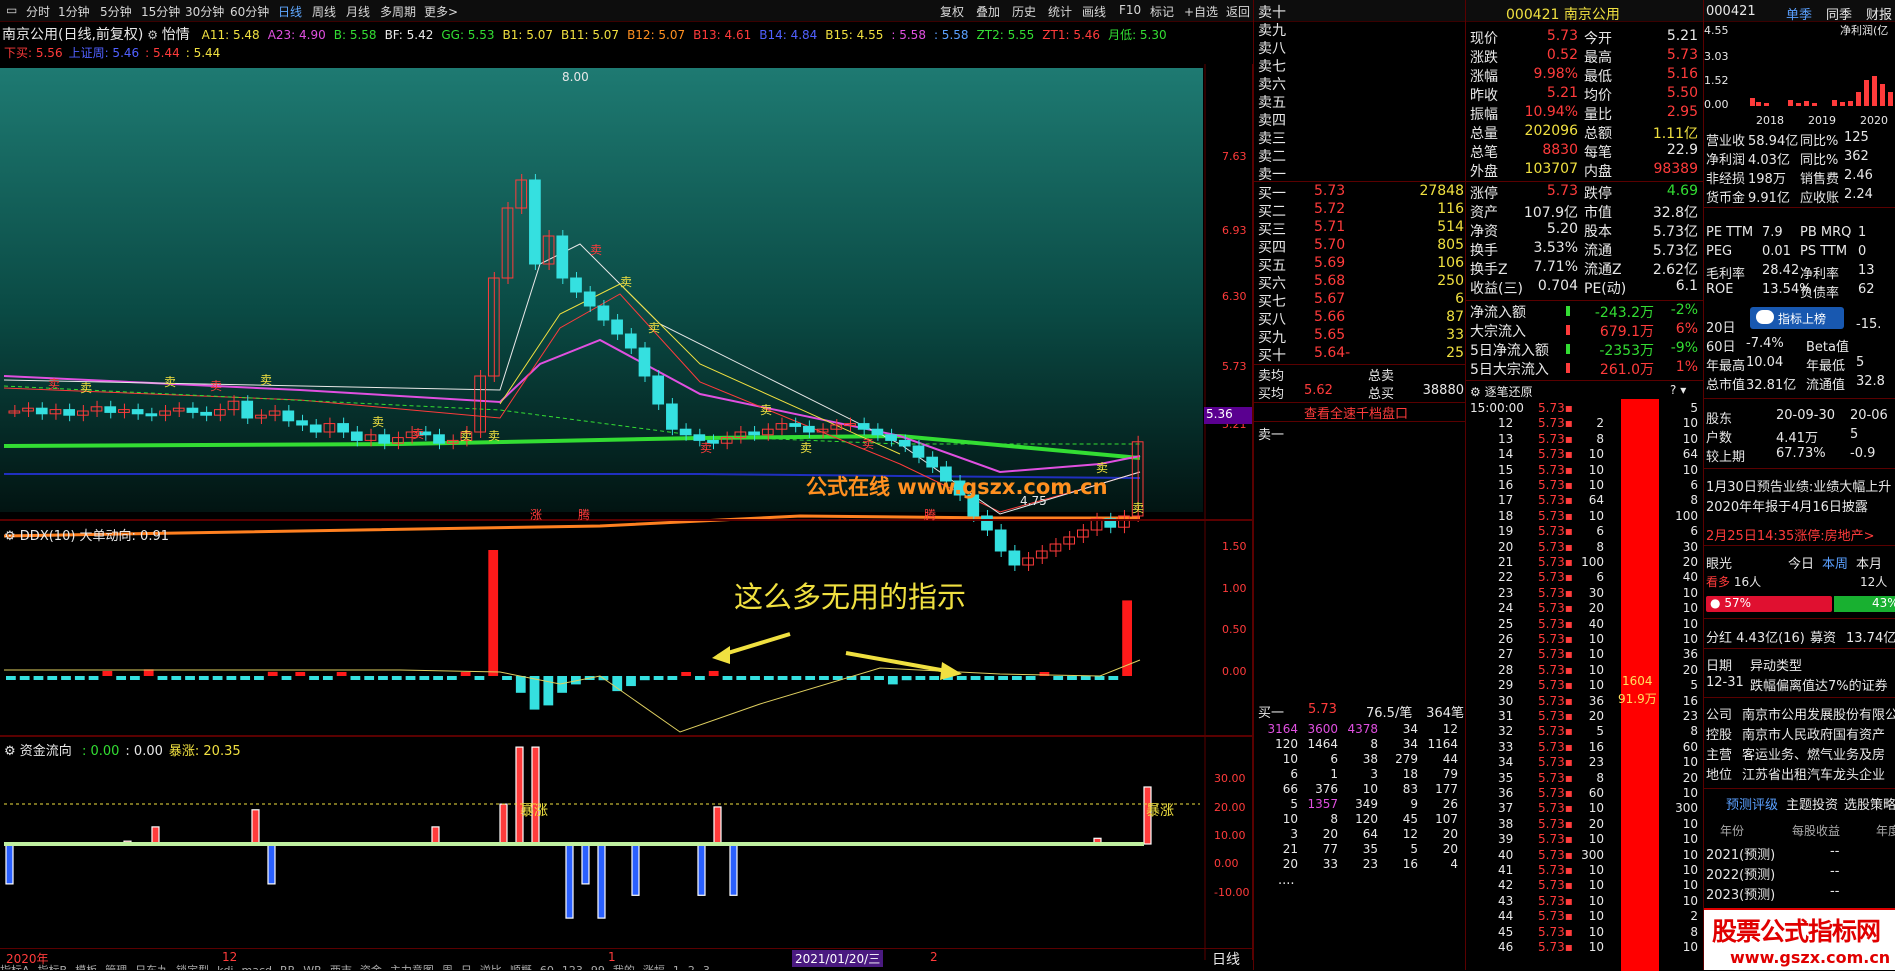  I want to click on help-icon: ? ▾, so click(1678, 392).